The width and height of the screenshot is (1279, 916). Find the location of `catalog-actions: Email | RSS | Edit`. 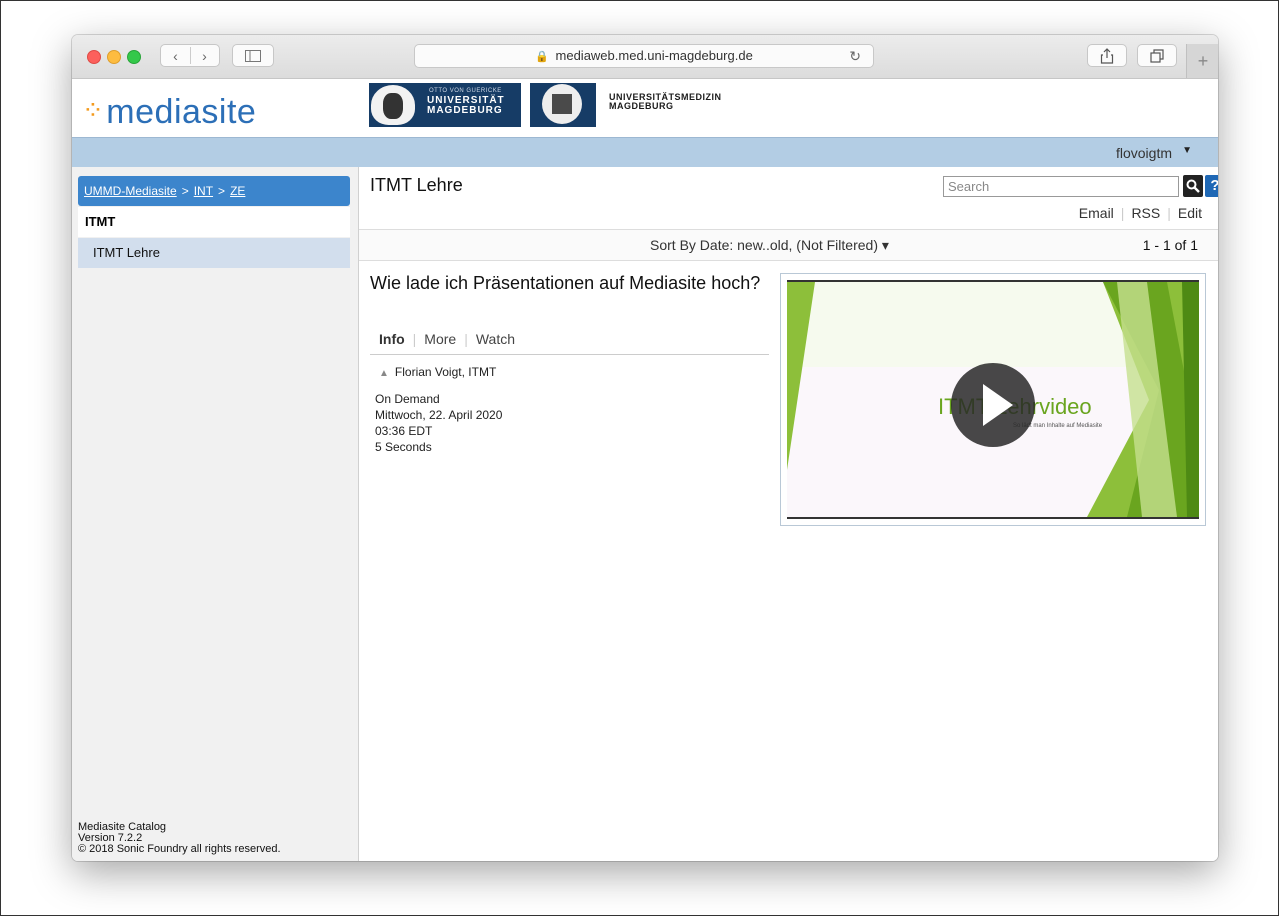

catalog-actions: Email | RSS | Edit is located at coordinates (1137, 213).